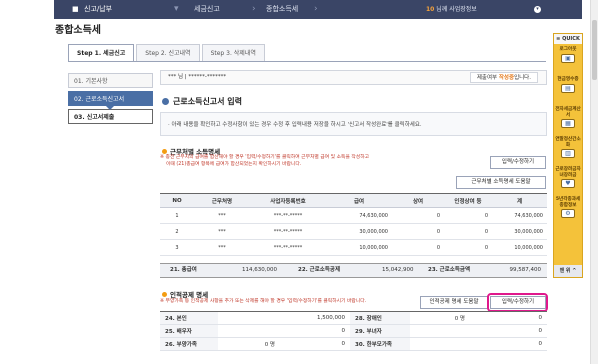 This screenshot has width=608, height=364. Describe the element at coordinates (315, 344) in the screenshot. I see `dependents-value: 0` at that location.